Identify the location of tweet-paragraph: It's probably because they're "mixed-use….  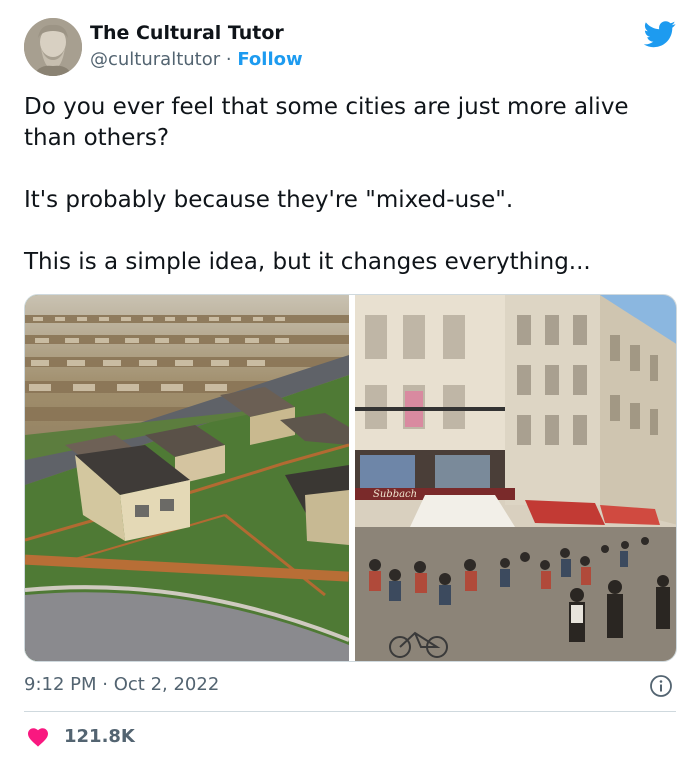
(269, 200).